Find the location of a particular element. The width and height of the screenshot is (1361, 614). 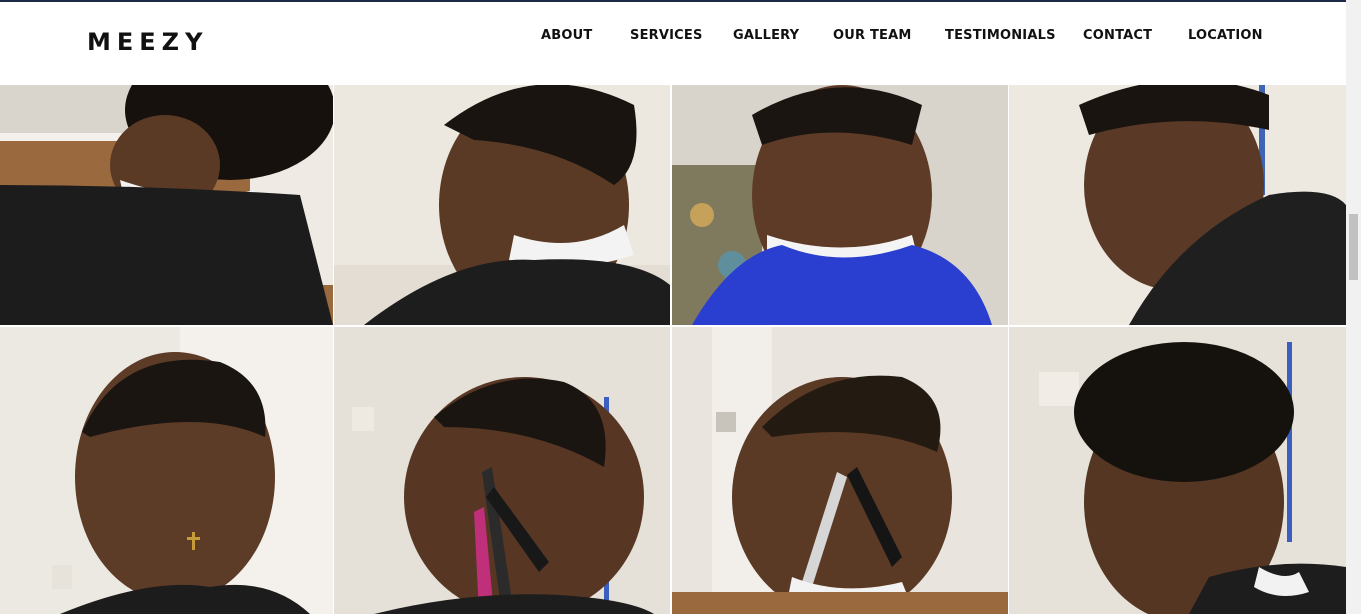

haircut-photo-curly-top-profile is located at coordinates (1177, 470).